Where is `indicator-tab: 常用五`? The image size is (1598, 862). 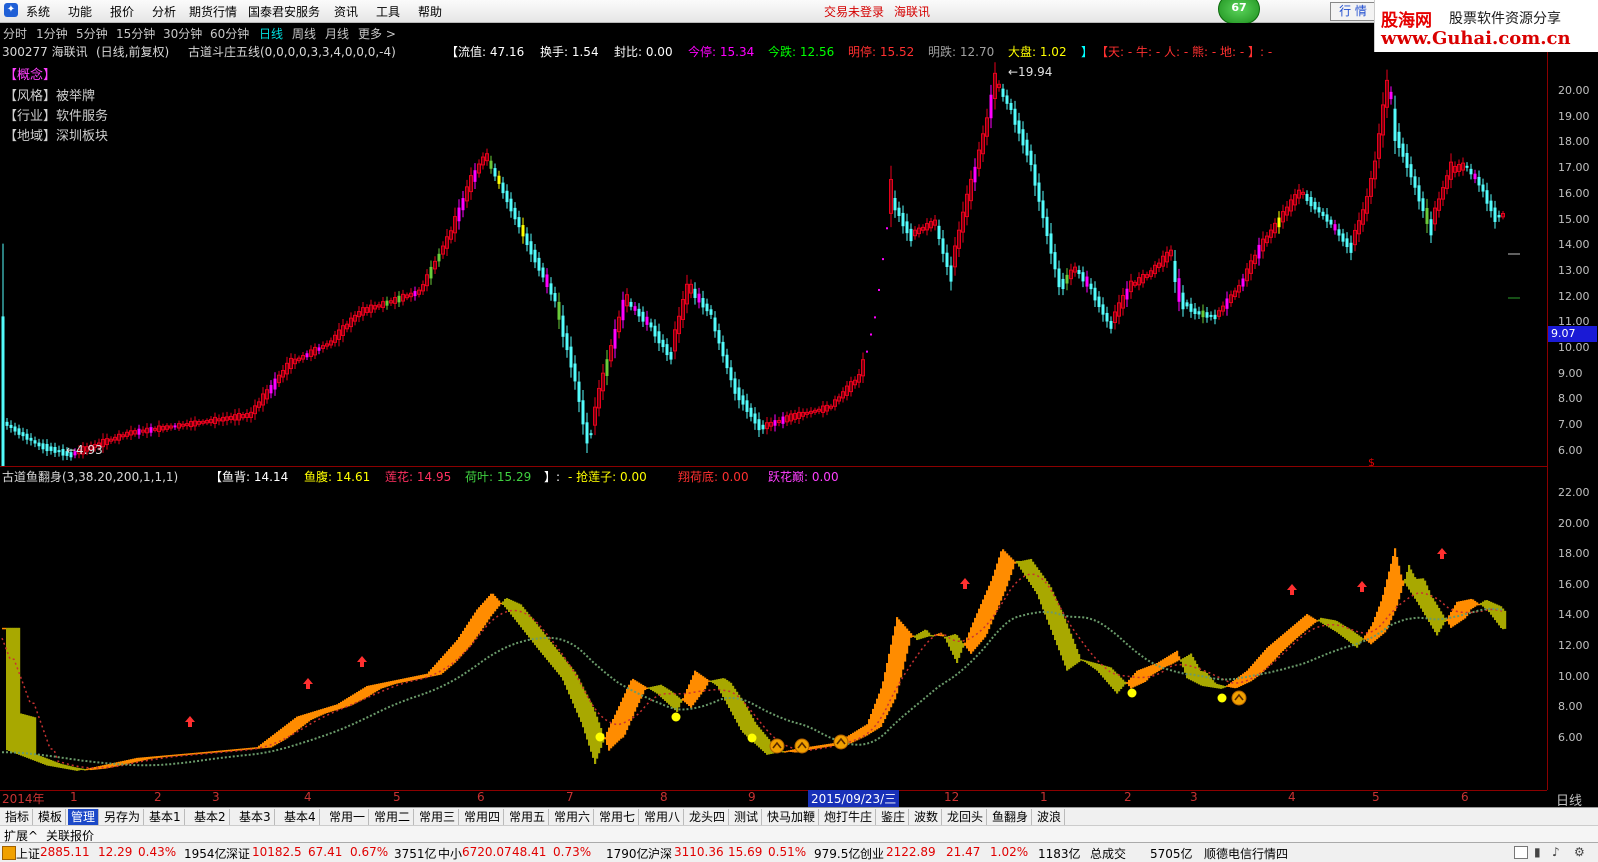
indicator-tab: 常用五 is located at coordinates (528, 817).